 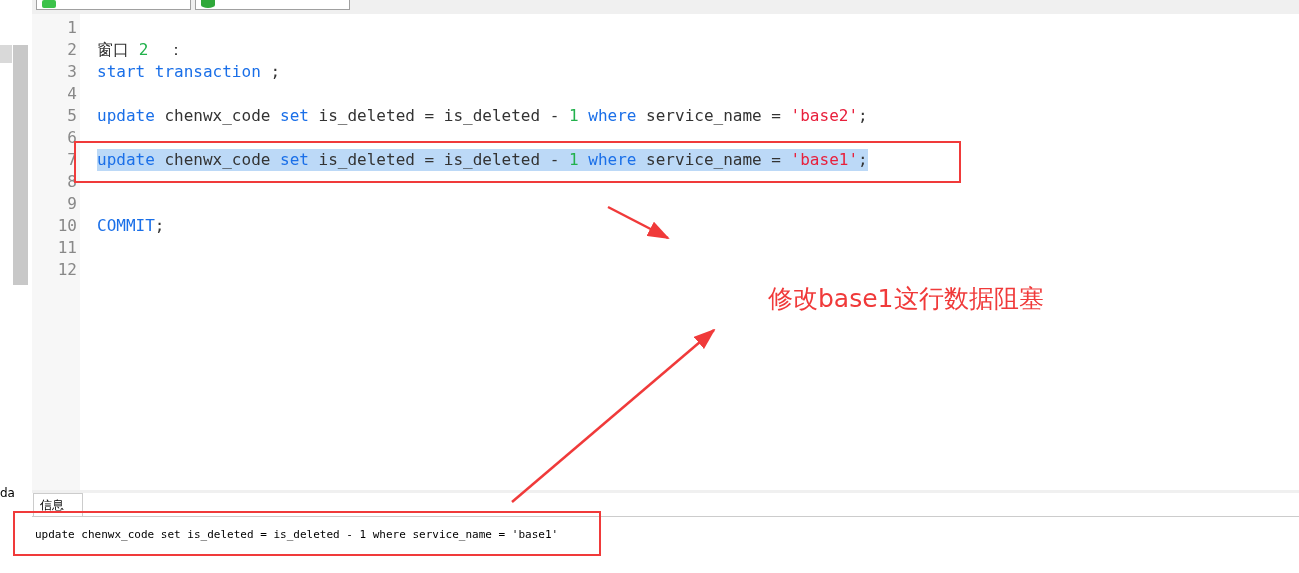 What do you see at coordinates (72, 72) in the screenshot?
I see `line-number: 3` at bounding box center [72, 72].